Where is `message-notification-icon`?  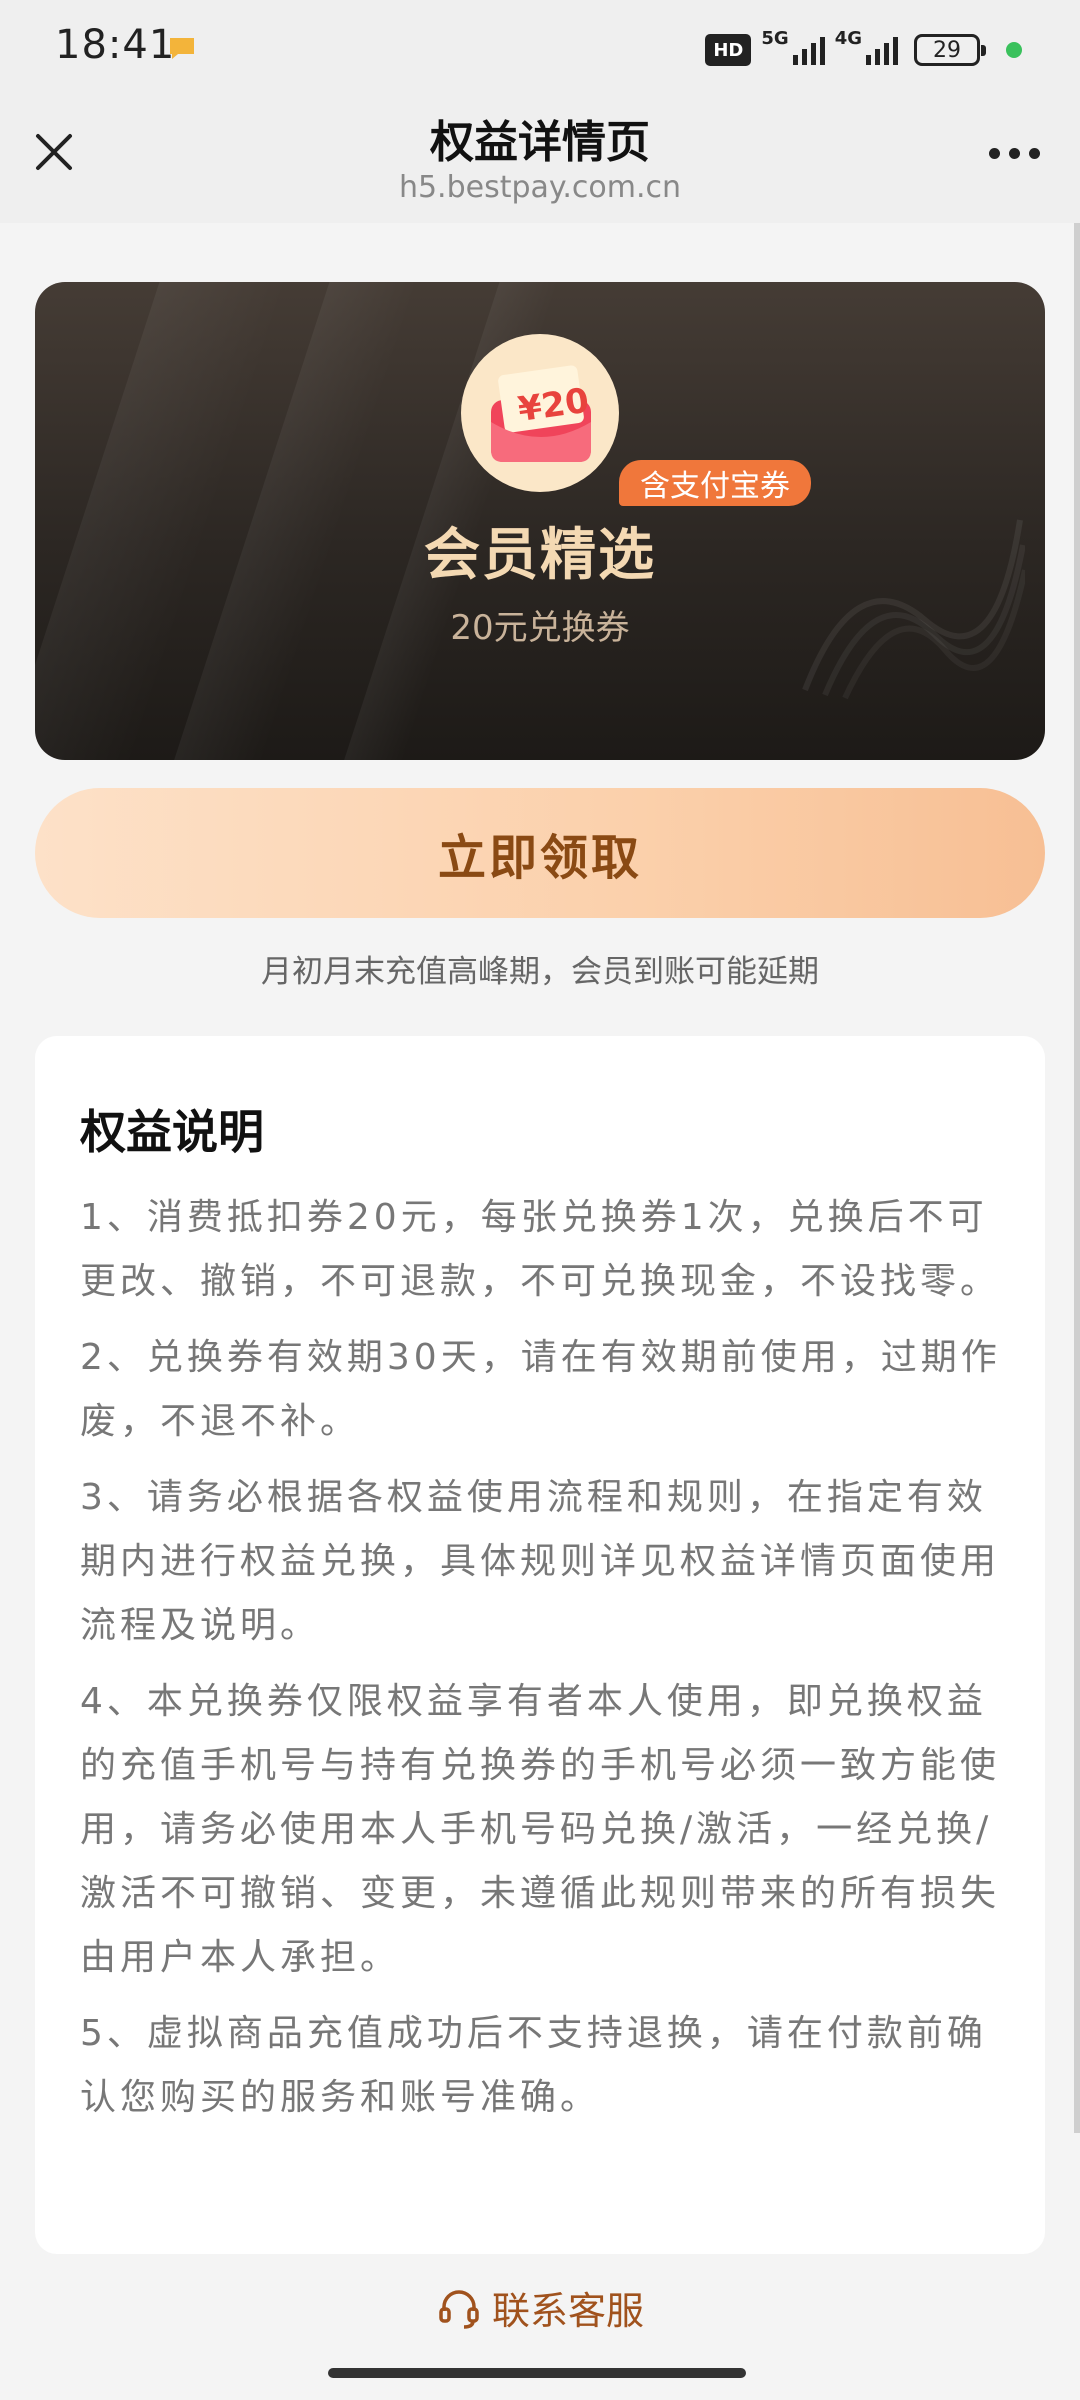 message-notification-icon is located at coordinates (182, 48).